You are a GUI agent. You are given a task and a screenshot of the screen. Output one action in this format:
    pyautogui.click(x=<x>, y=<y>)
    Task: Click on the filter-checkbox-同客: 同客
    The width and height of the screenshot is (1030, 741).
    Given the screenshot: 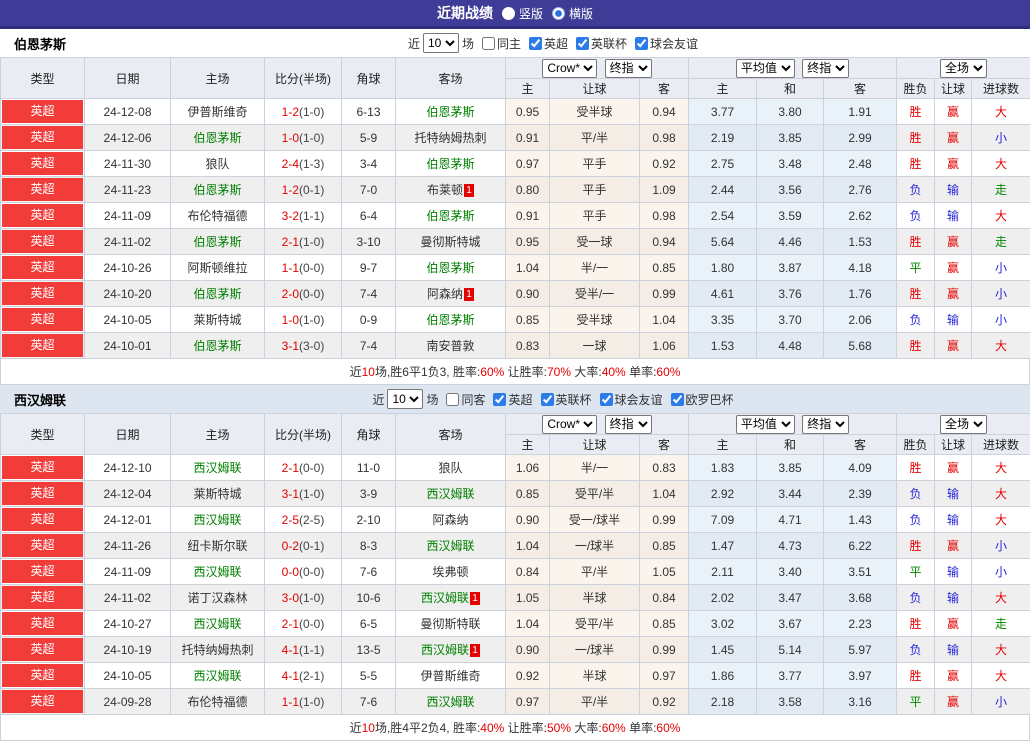 What is the action you would take?
    pyautogui.click(x=463, y=399)
    